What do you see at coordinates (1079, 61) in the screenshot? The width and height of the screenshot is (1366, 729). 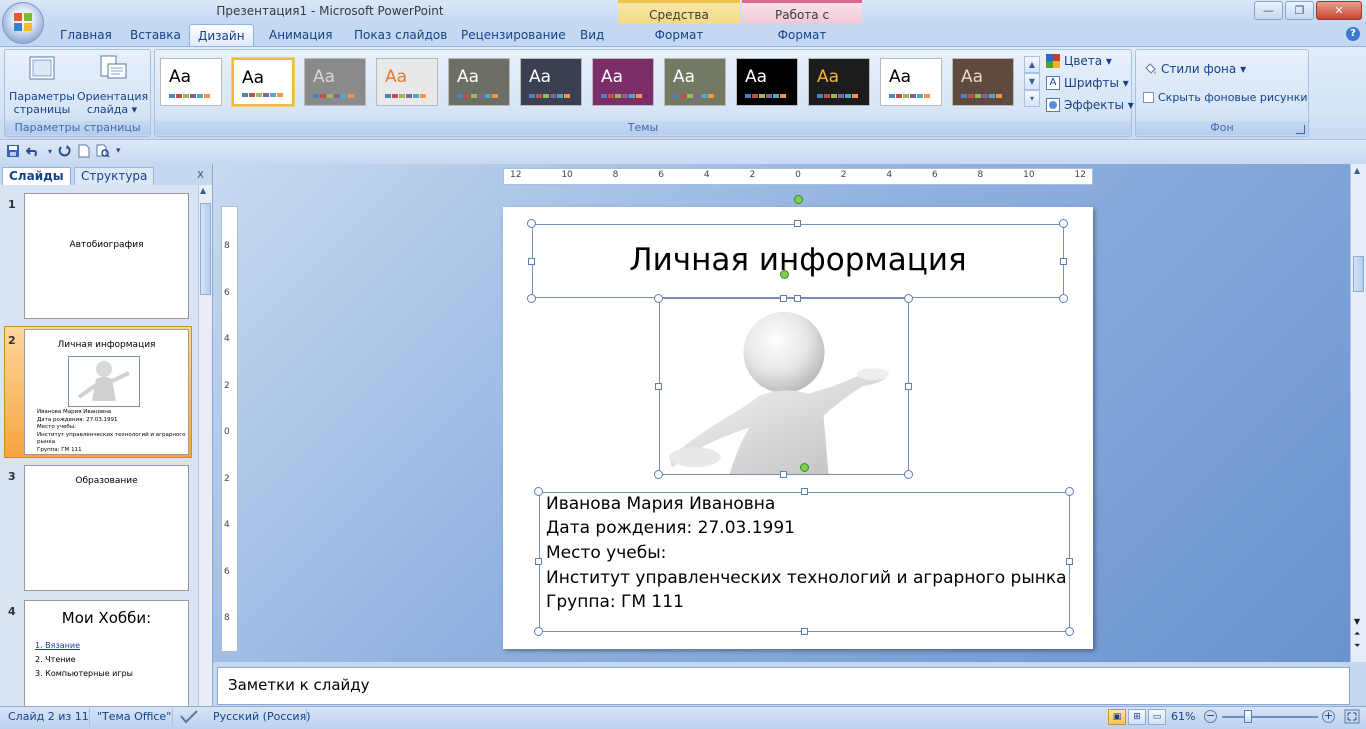 I see `colors-button: Цвета ▾` at bounding box center [1079, 61].